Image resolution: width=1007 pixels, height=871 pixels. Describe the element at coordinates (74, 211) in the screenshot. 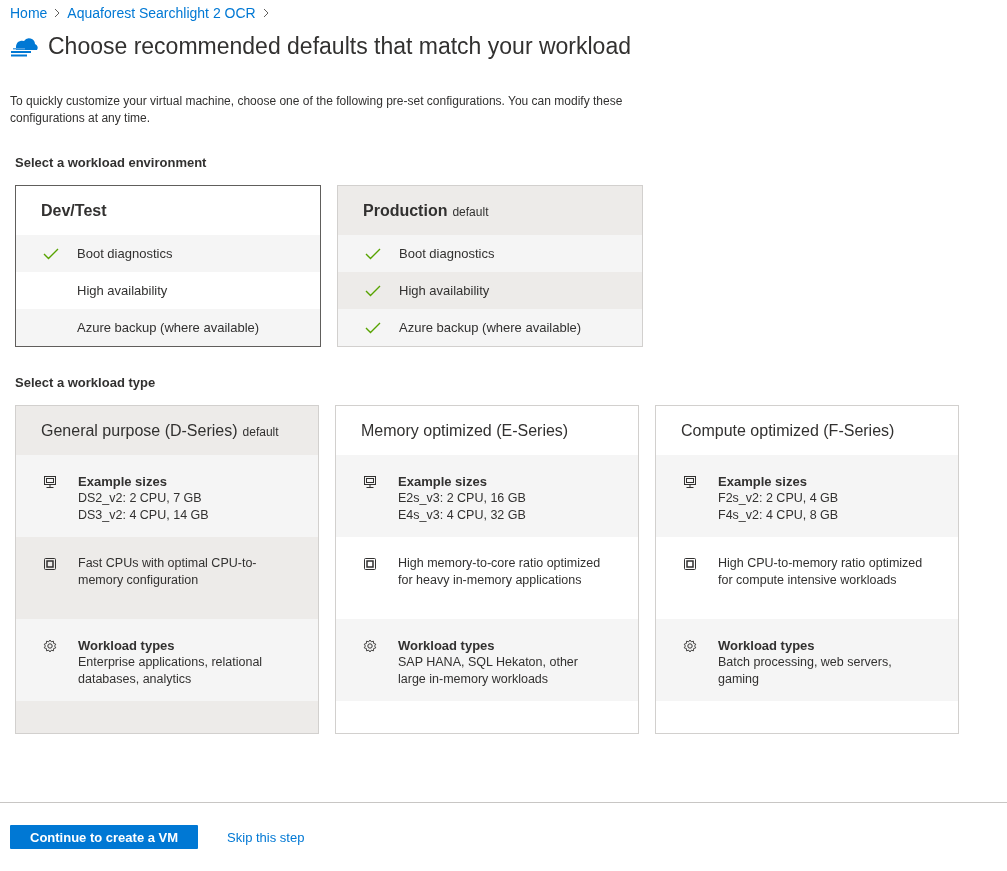

I see `card-title: Dev/Test` at that location.